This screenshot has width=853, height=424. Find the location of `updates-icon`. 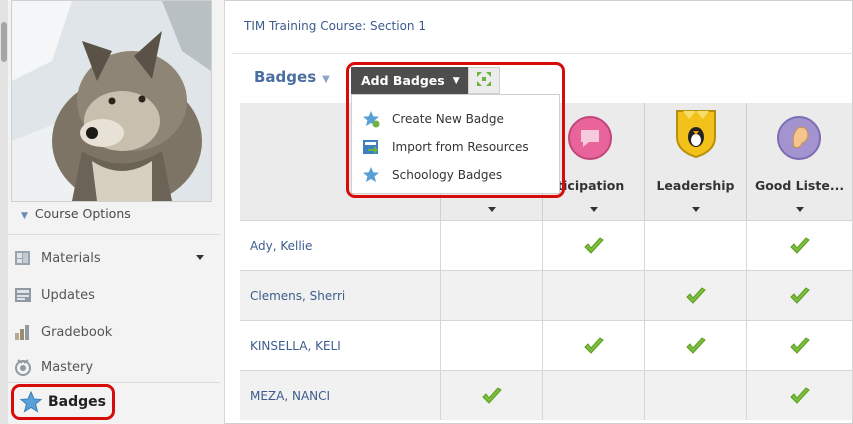

updates-icon is located at coordinates (23, 295).